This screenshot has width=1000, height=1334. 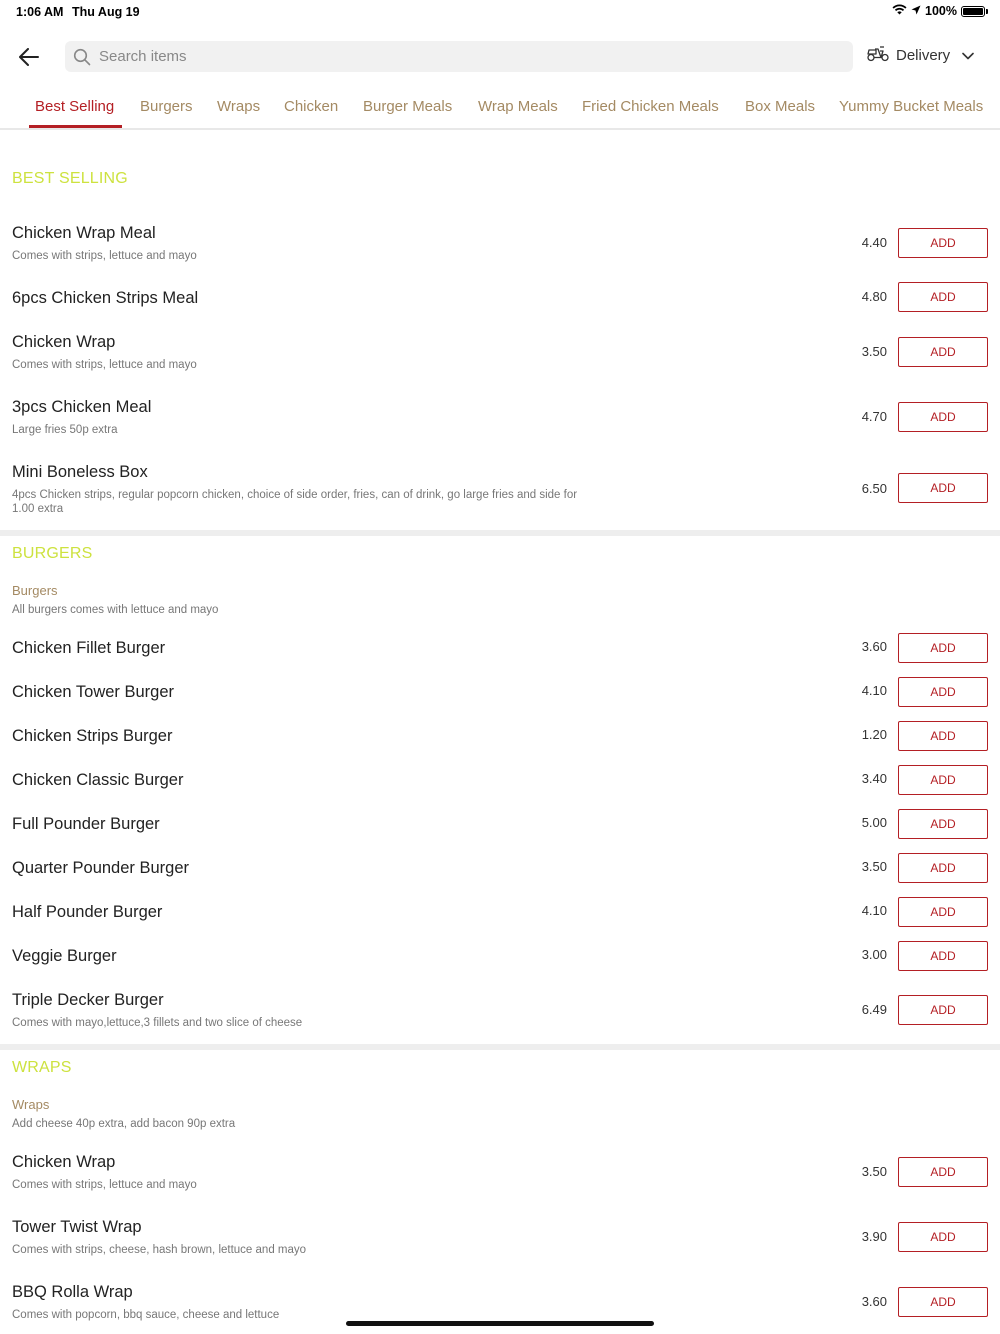 I want to click on item-description: Large fries 50p extra, so click(x=65, y=430).